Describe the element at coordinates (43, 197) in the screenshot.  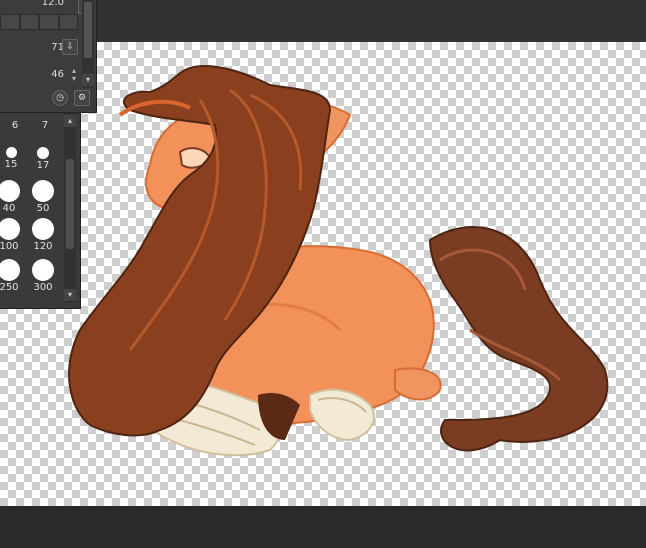
I see `brush-size-50: 50` at that location.